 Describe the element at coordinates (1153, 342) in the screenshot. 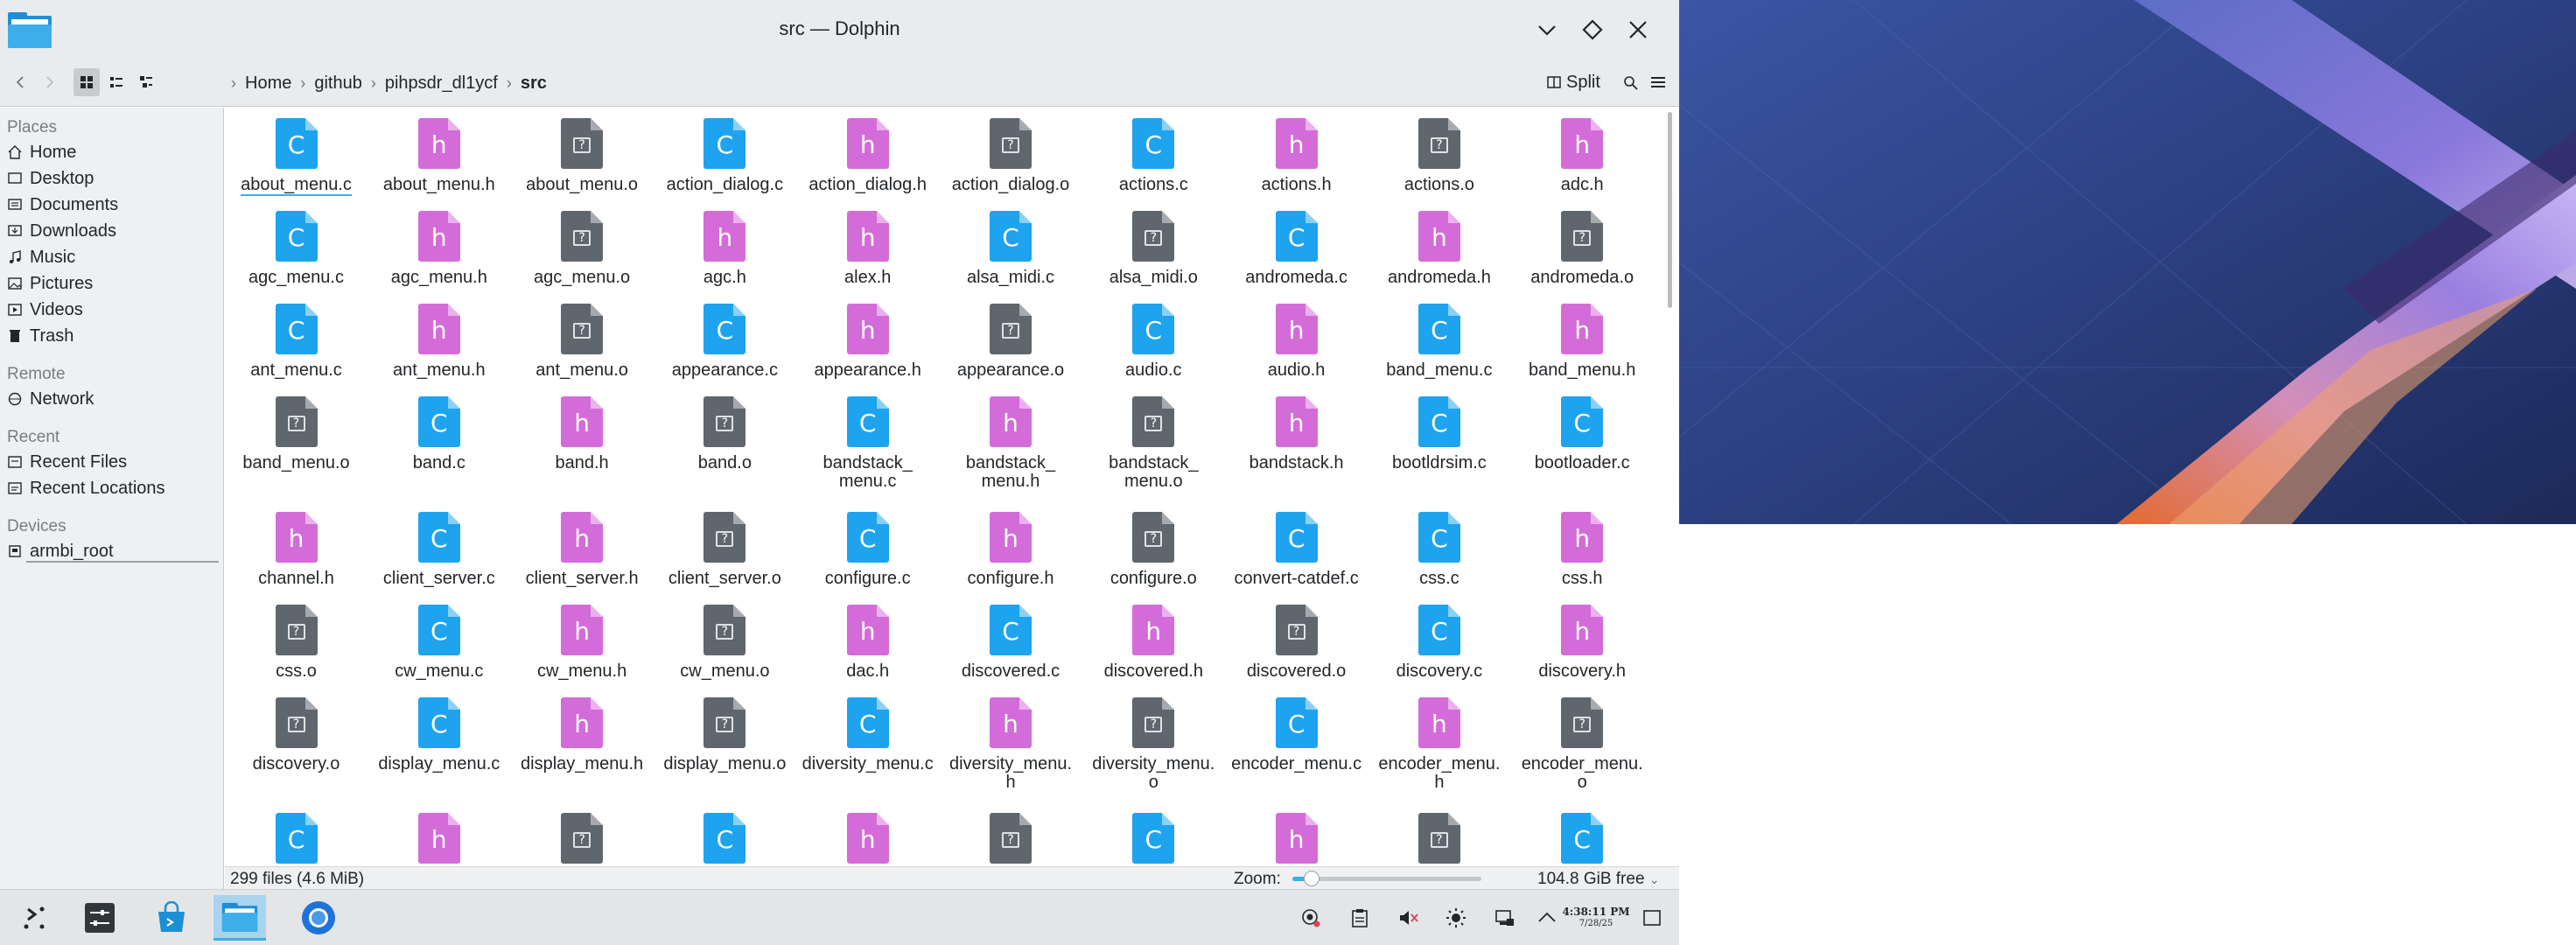

I see `file-item: Caudio.c` at that location.